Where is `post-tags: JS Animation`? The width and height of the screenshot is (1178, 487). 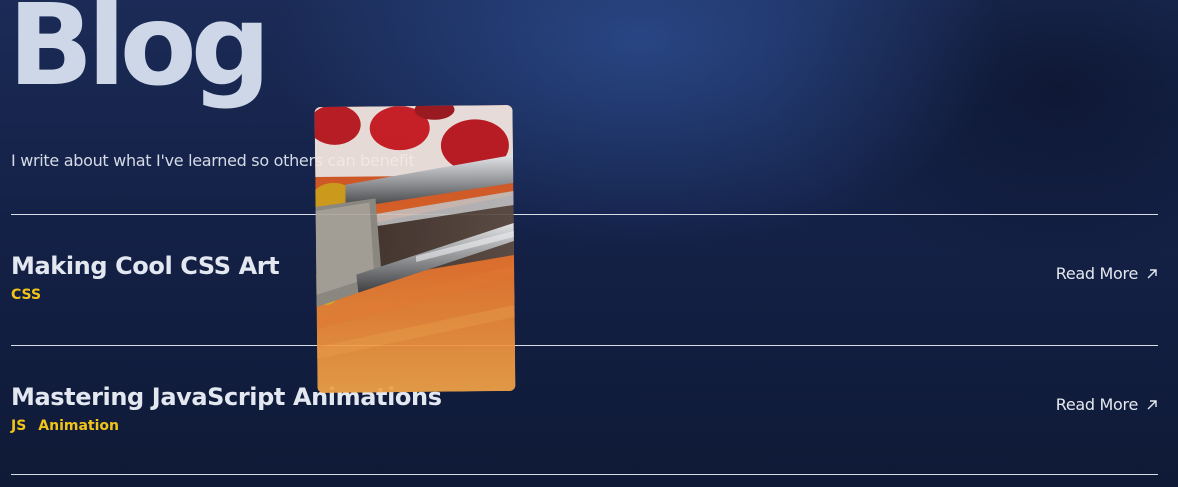 post-tags: JS Animation is located at coordinates (65, 426).